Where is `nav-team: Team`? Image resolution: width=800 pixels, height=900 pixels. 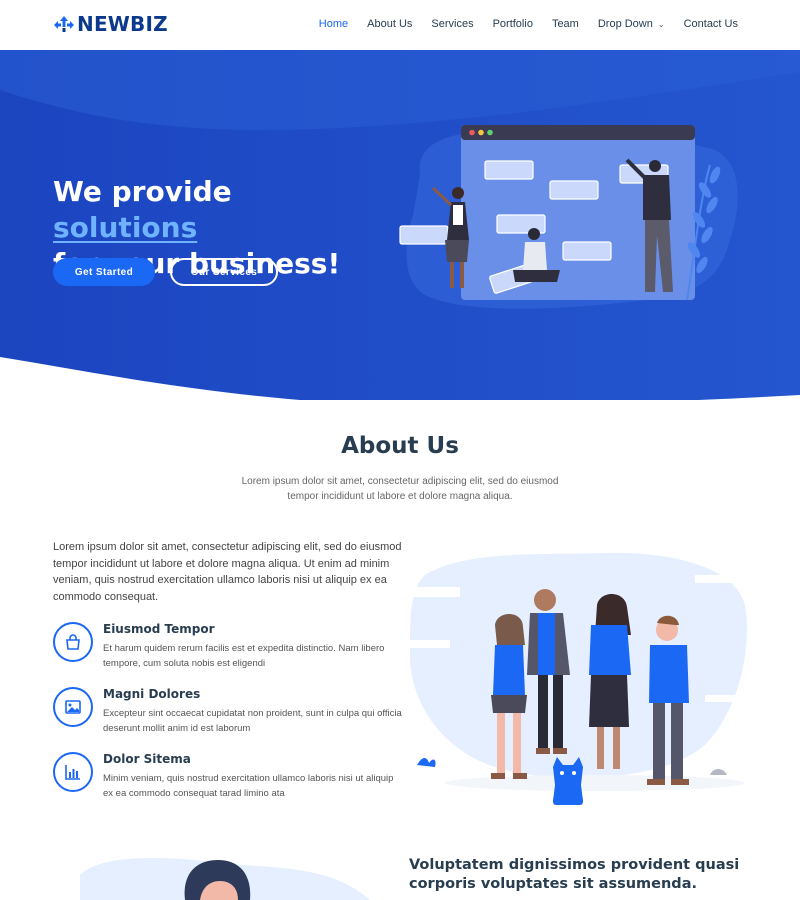
nav-team: Team is located at coordinates (565, 24).